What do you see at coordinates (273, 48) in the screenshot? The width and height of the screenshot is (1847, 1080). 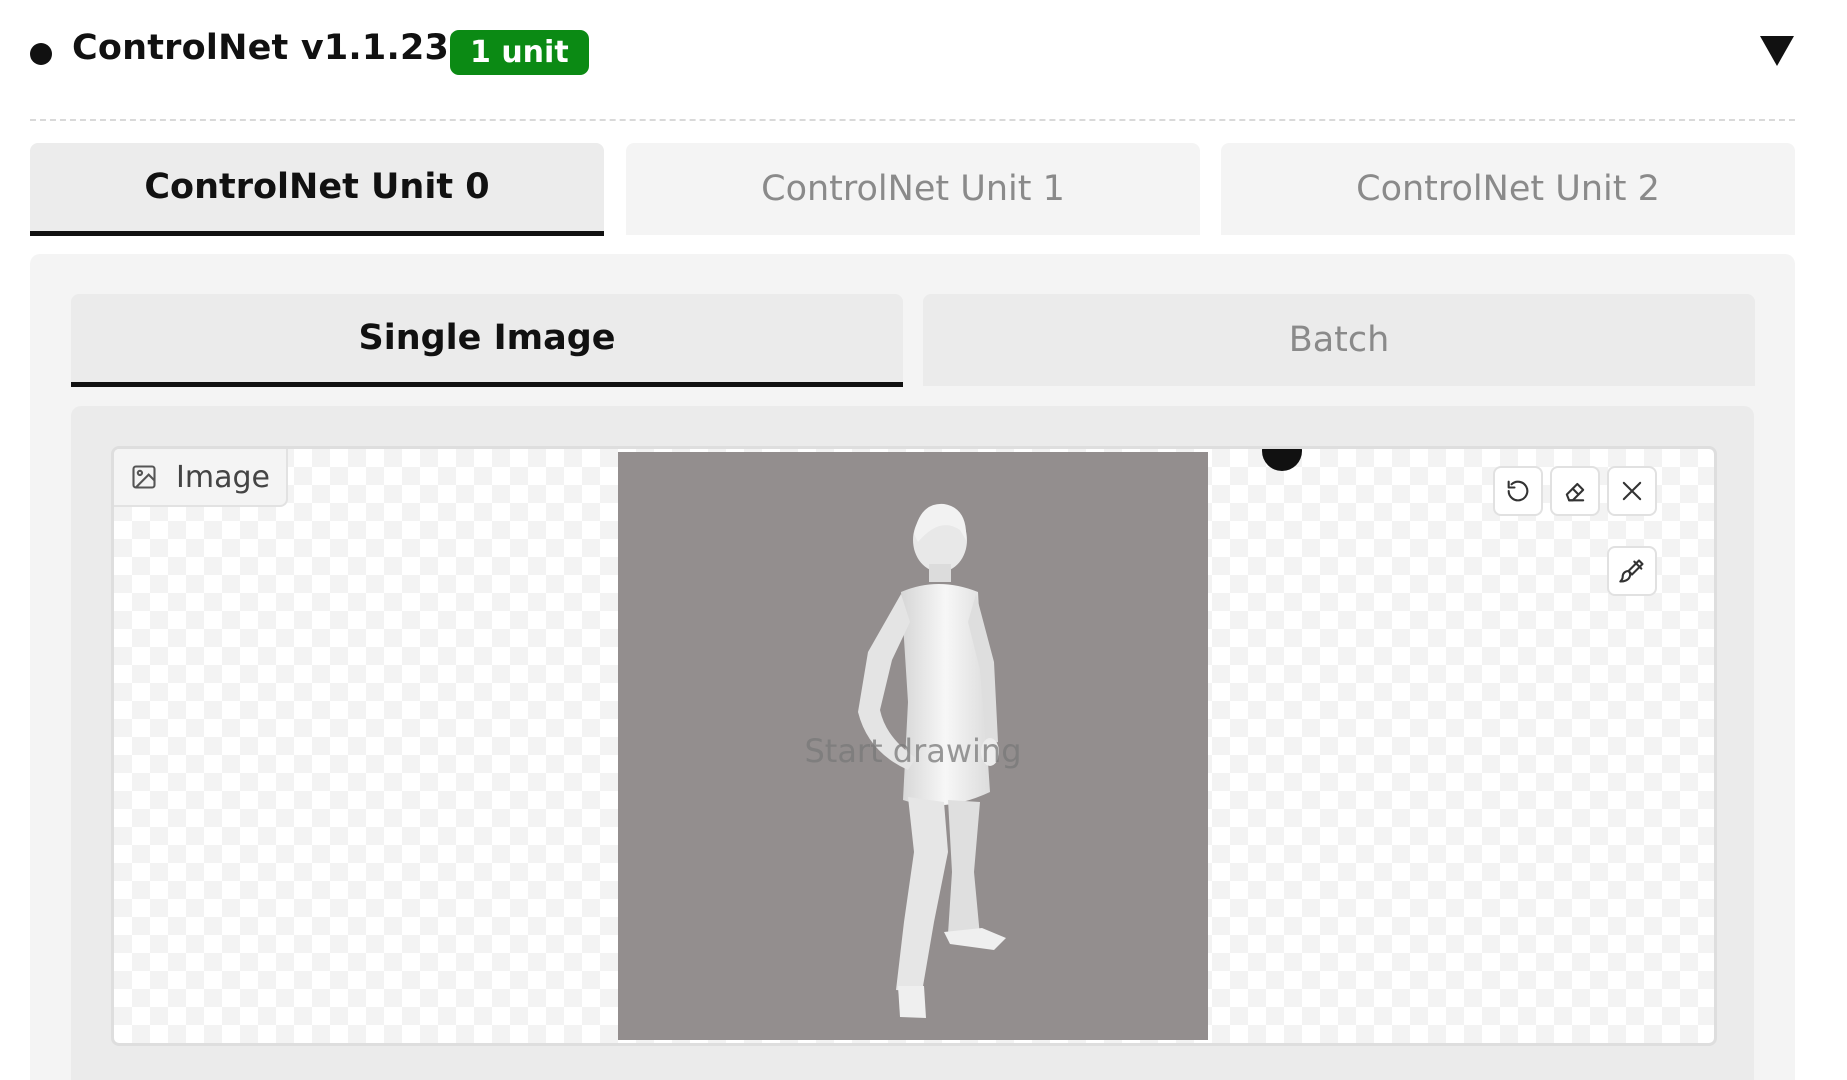 I see `accordion-title: ControlNet v1.1.237` at bounding box center [273, 48].